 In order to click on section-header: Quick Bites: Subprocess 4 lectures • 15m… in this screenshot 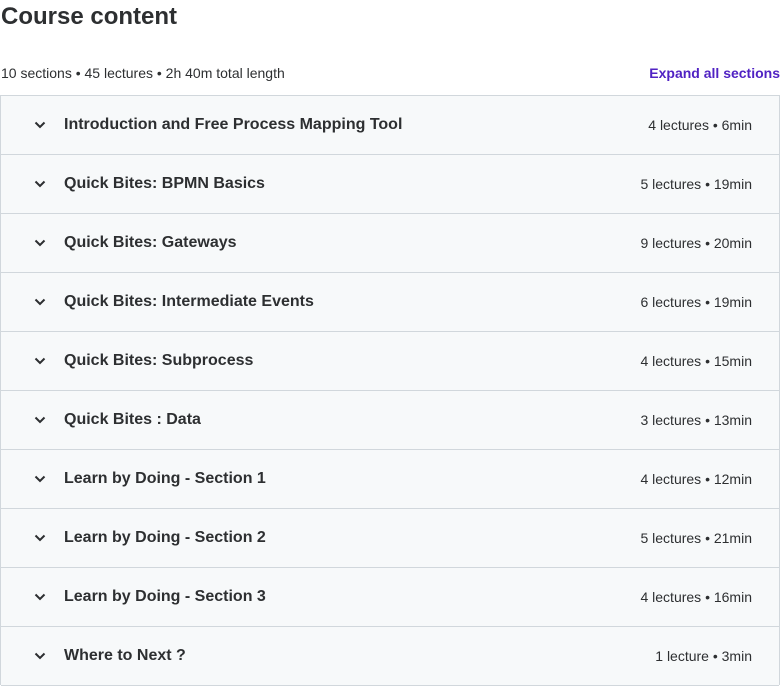, I will do `click(390, 361)`.